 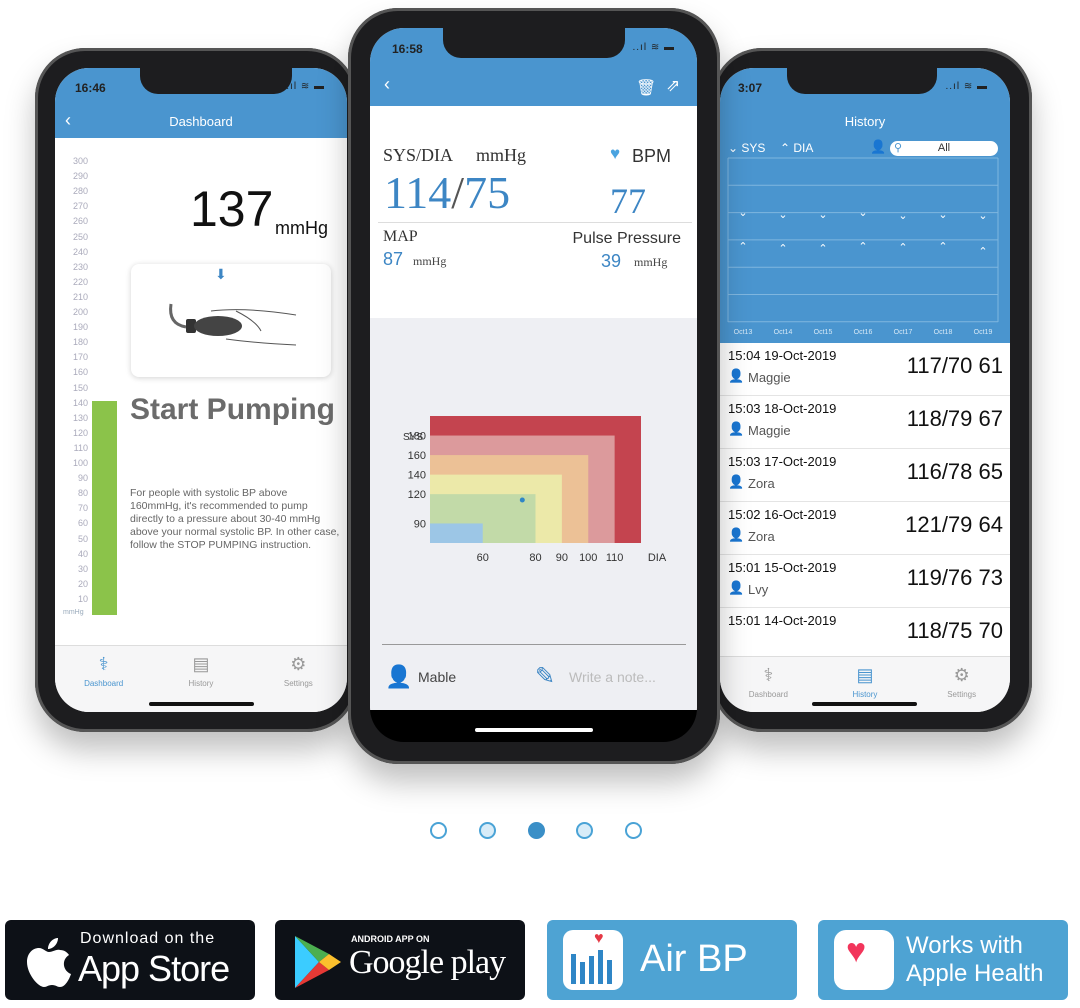 What do you see at coordinates (903, 332) in the screenshot?
I see `date-label: Oct17` at bounding box center [903, 332].